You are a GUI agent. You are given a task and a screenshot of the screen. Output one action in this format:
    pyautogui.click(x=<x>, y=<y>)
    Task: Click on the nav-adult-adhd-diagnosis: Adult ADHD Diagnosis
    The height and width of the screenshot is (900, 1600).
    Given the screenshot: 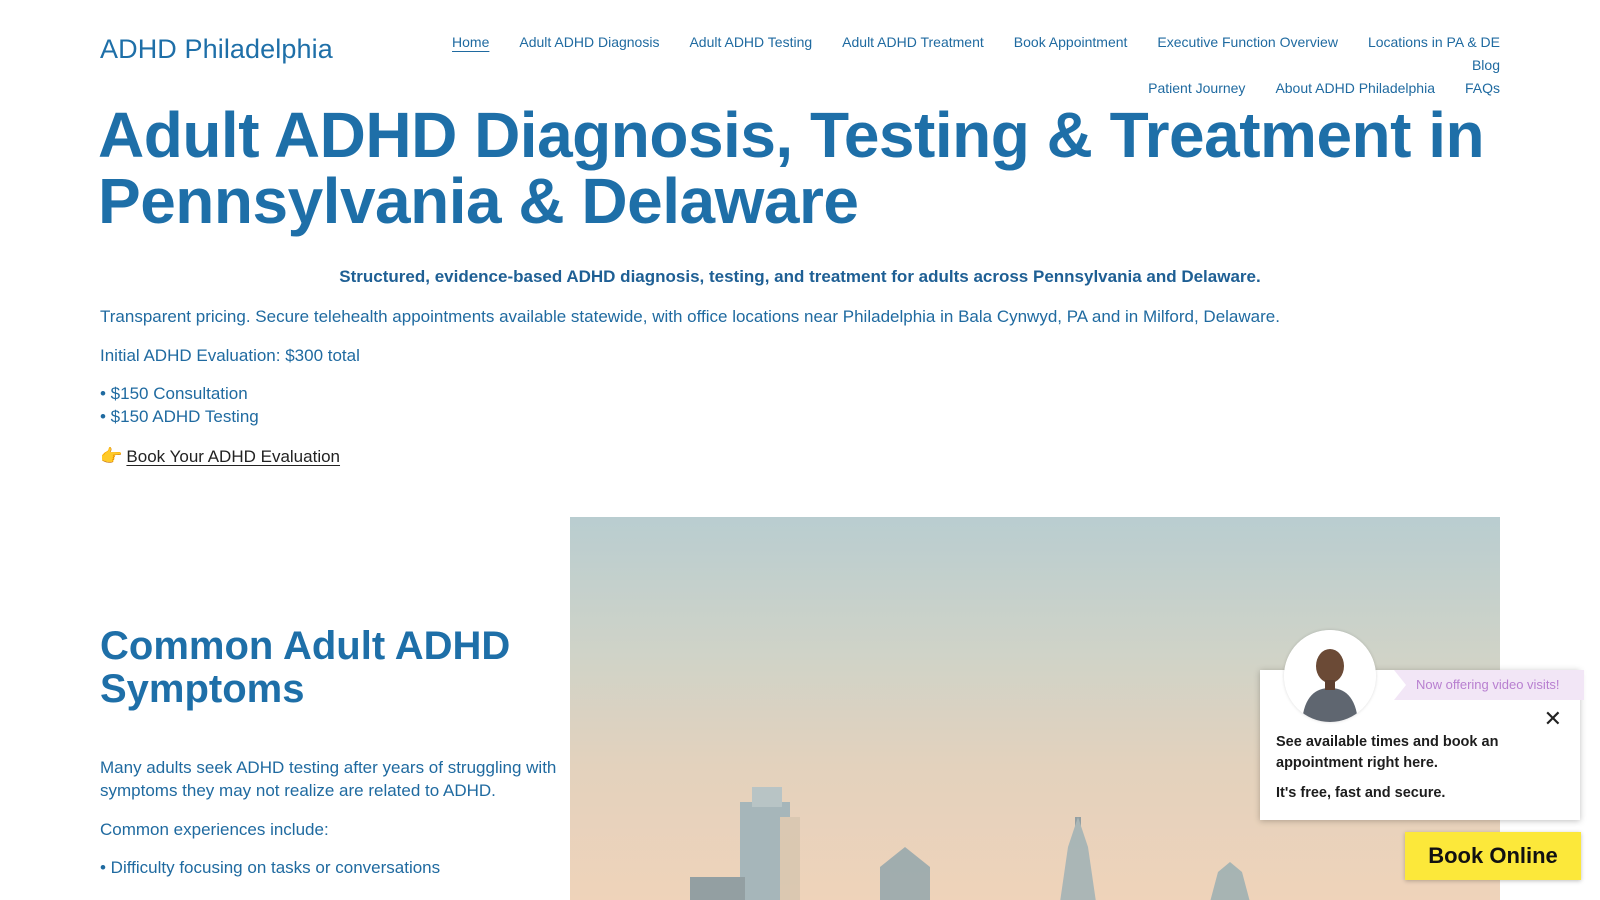 What is the action you would take?
    pyautogui.click(x=589, y=42)
    